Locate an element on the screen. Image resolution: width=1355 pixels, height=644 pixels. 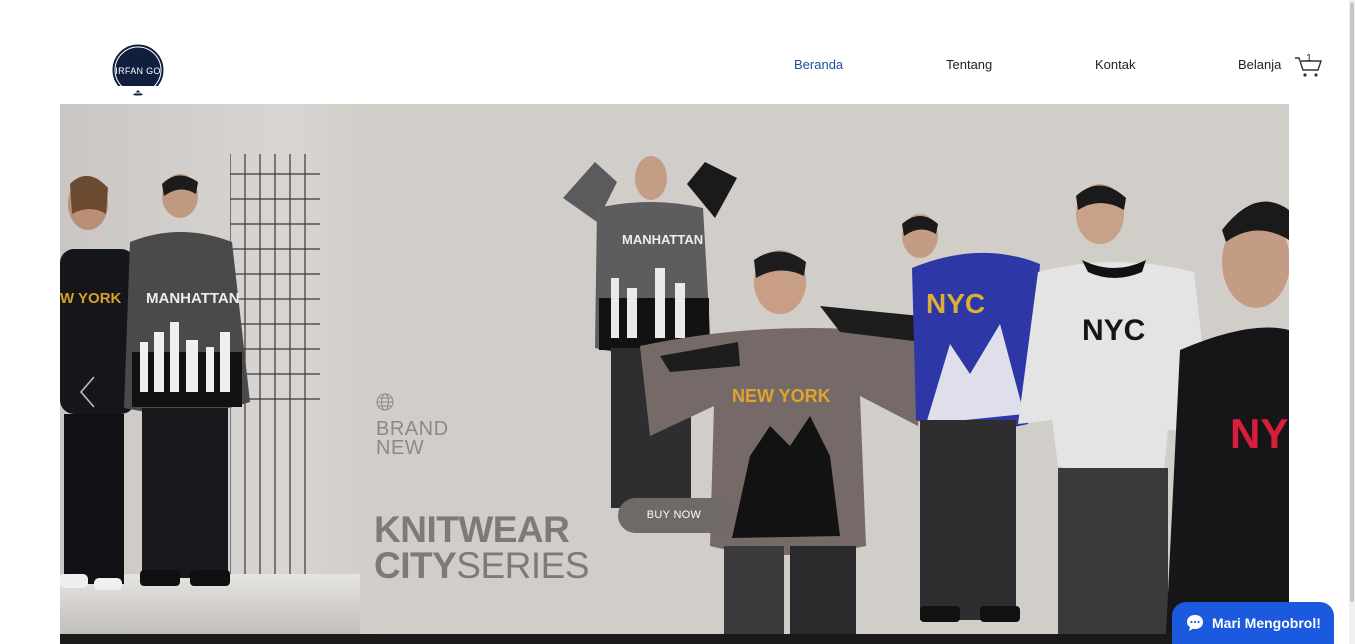
hero-bottom-edge is located at coordinates (674, 639).